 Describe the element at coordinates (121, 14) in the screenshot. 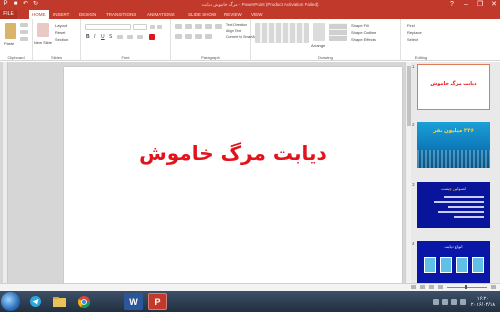

I see `tab-transitions: TRANSITIONS` at that location.